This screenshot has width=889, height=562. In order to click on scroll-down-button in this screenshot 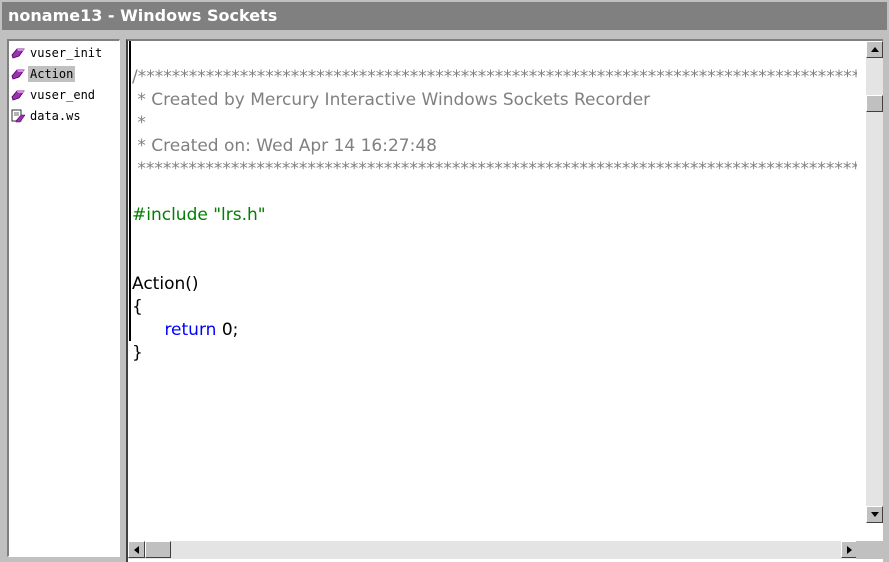, I will do `click(874, 514)`.